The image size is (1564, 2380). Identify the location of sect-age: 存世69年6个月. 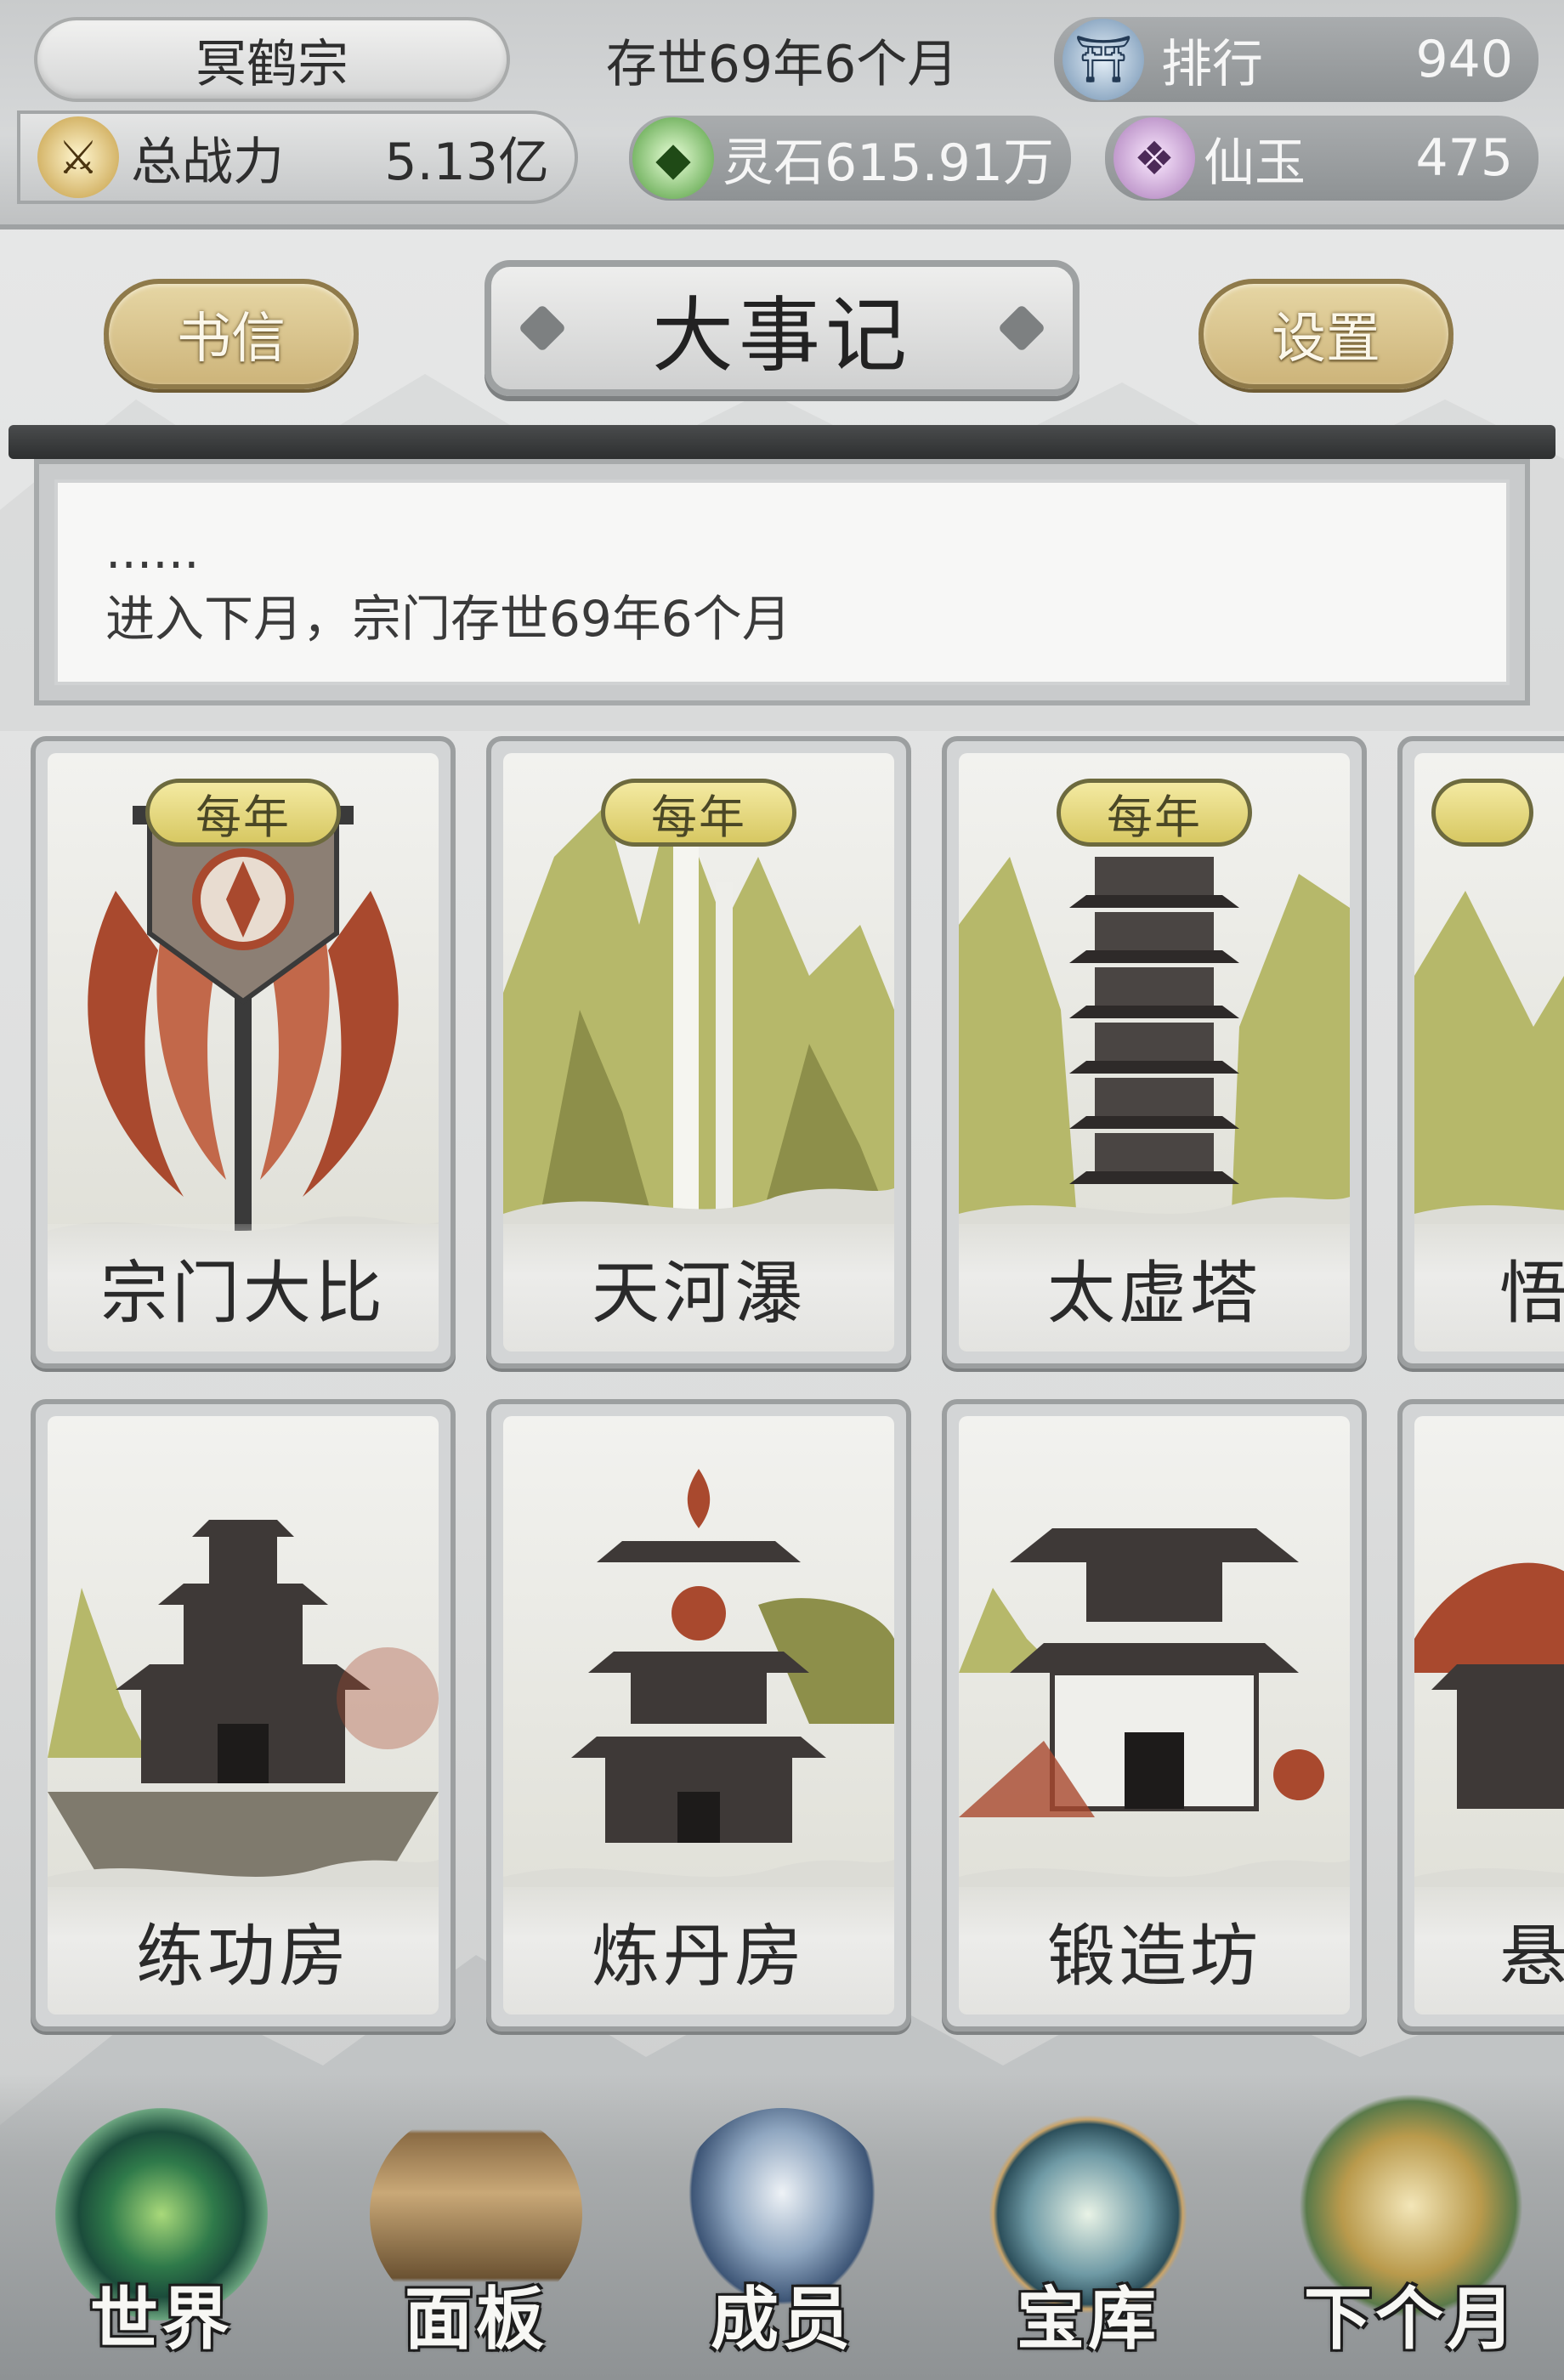
(782, 59).